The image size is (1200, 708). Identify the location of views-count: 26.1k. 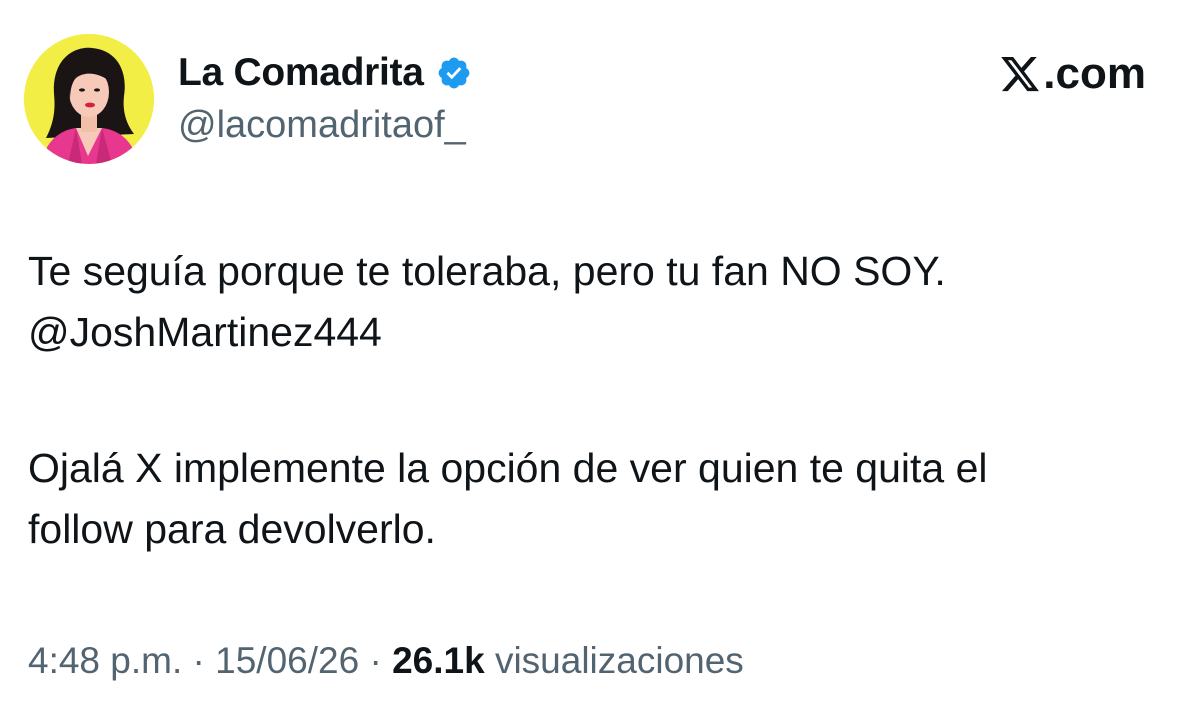
(438, 660).